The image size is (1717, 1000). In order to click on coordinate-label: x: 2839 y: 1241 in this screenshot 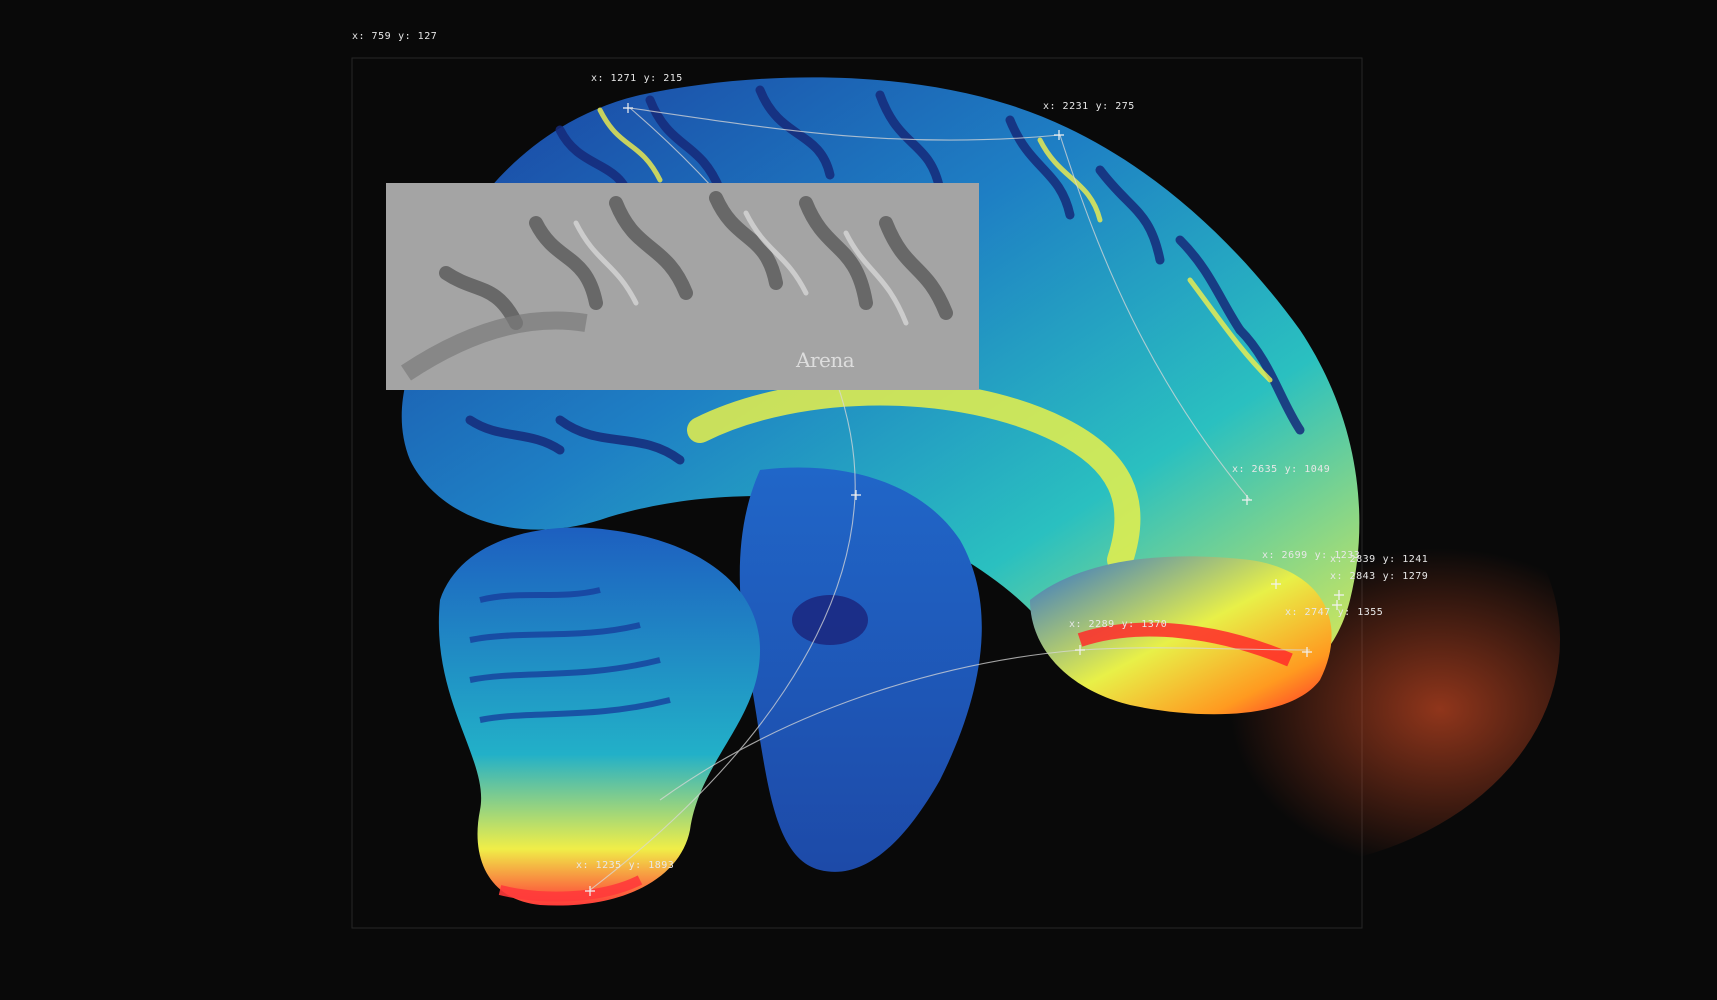, I will do `click(1382, 559)`.